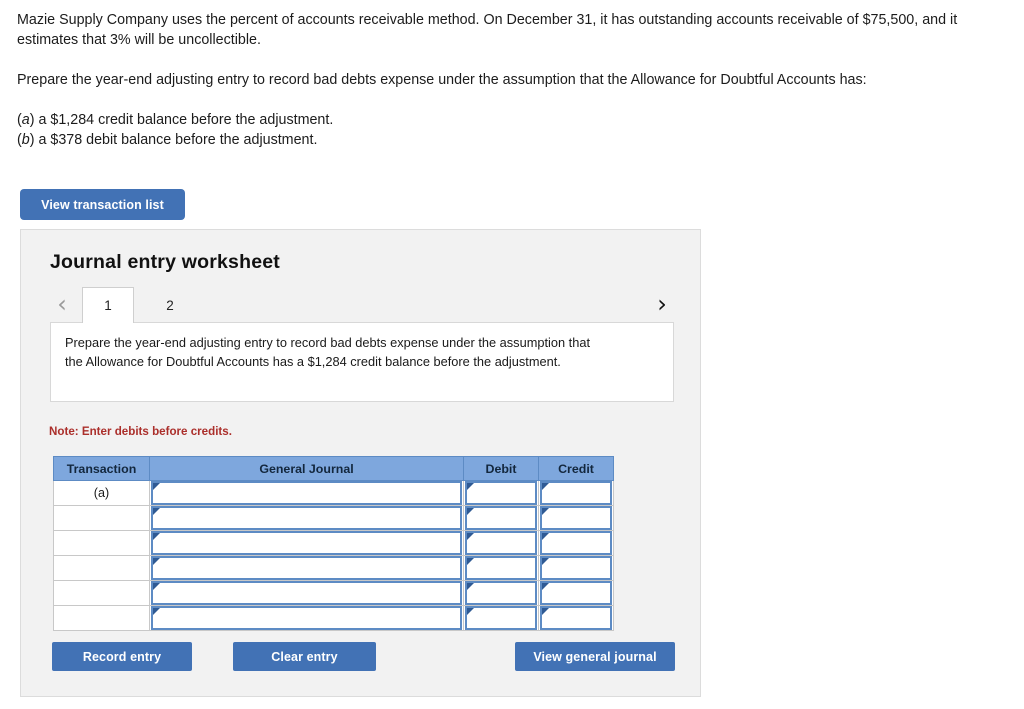  What do you see at coordinates (25, 140) in the screenshot?
I see `item-b-label: b` at bounding box center [25, 140].